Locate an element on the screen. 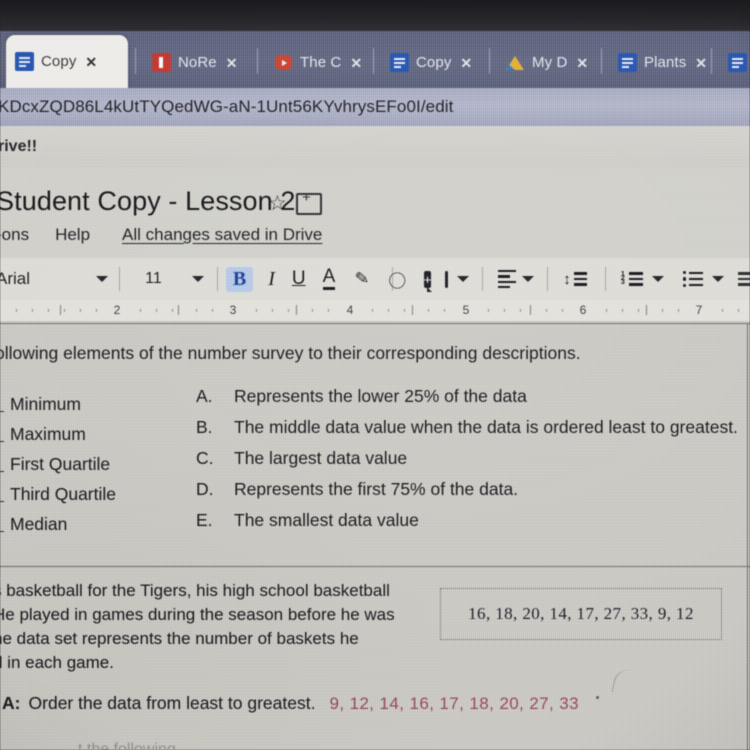 The image size is (750, 750). tab-label: Copy is located at coordinates (59, 61).